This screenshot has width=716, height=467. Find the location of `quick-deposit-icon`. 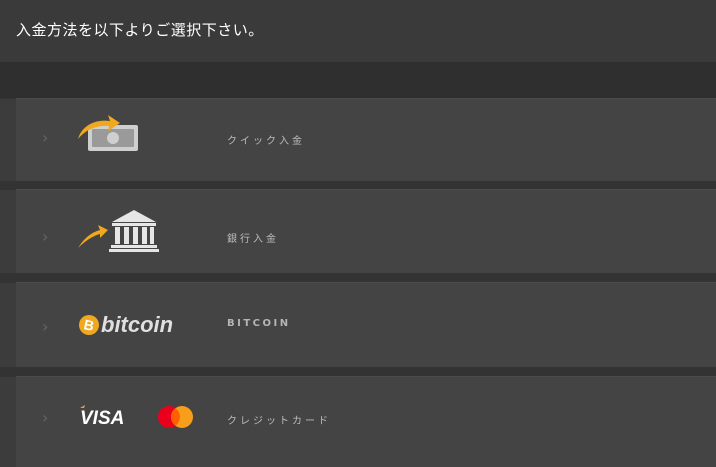

quick-deposit-icon is located at coordinates (108, 133).